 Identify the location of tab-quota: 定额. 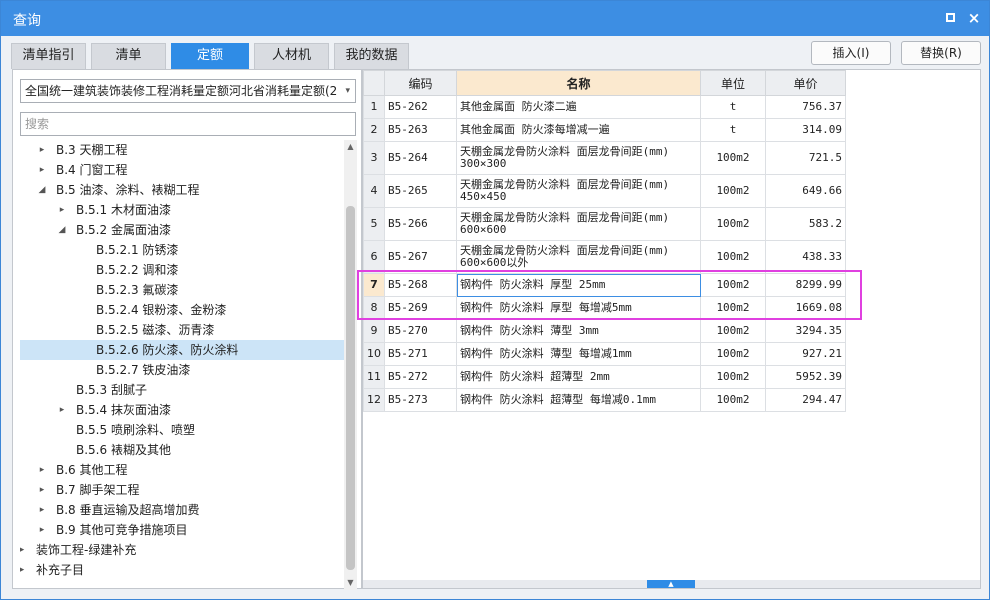
(210, 56).